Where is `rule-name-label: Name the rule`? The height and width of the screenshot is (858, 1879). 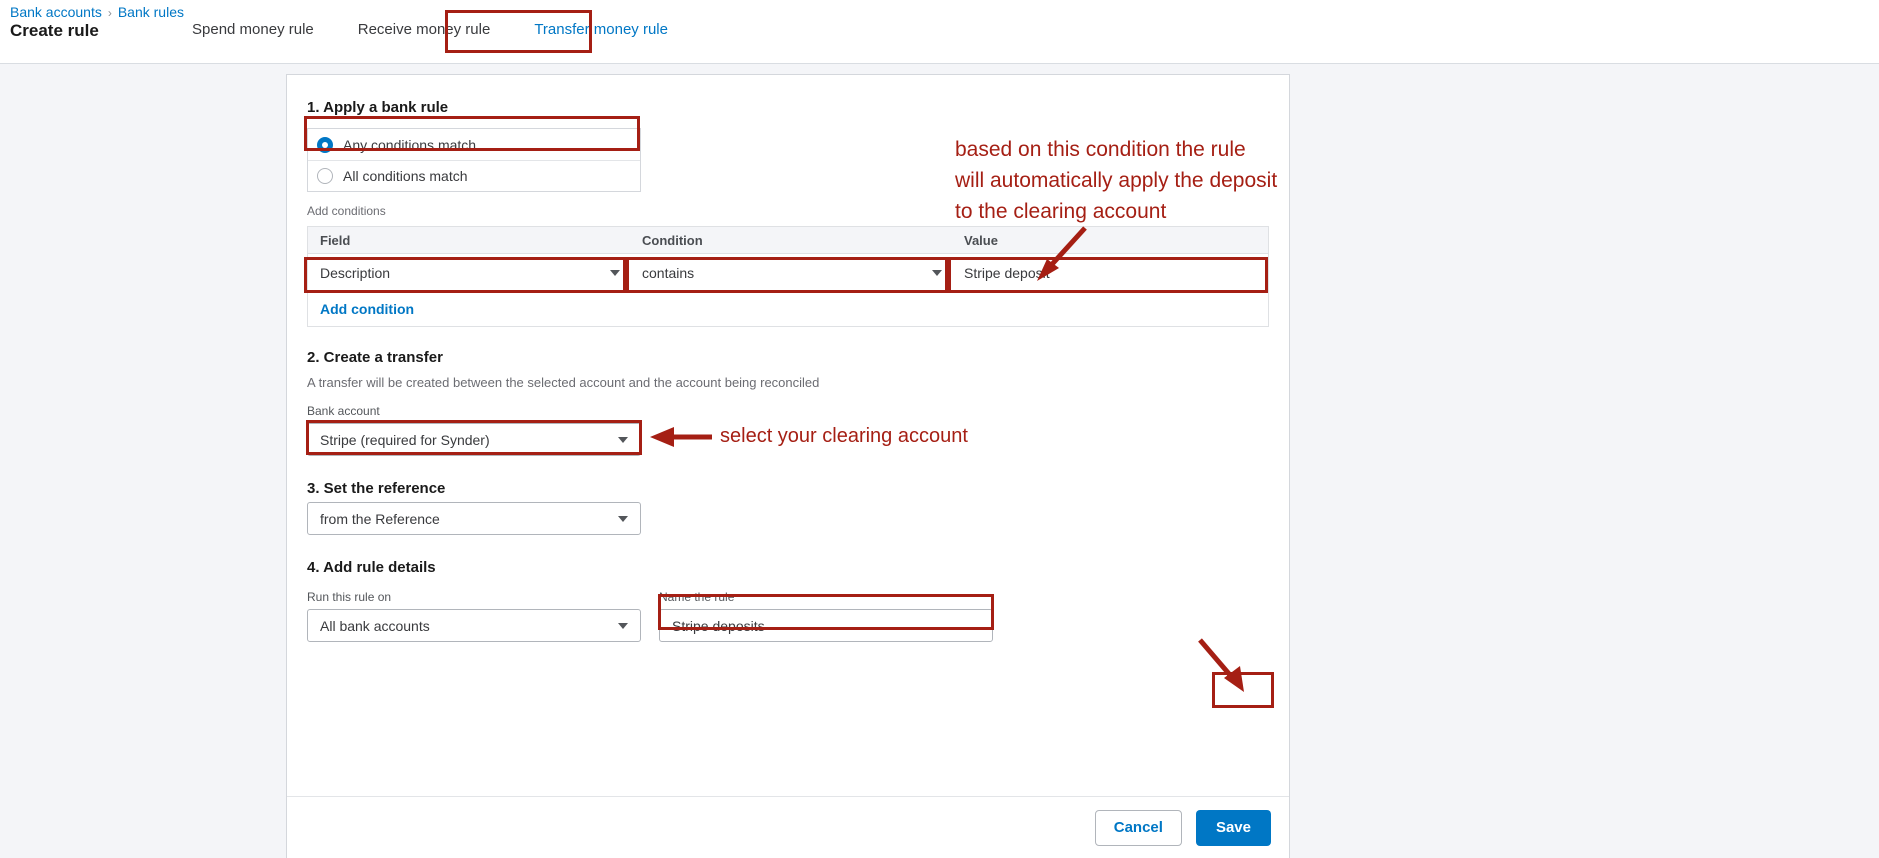
rule-name-label: Name the rule is located at coordinates (697, 597).